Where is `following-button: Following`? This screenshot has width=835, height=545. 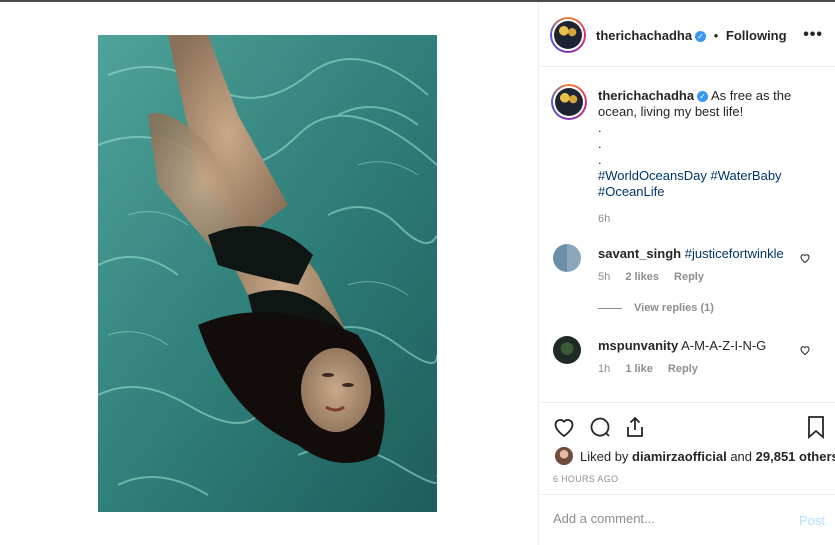
following-button: Following is located at coordinates (756, 35).